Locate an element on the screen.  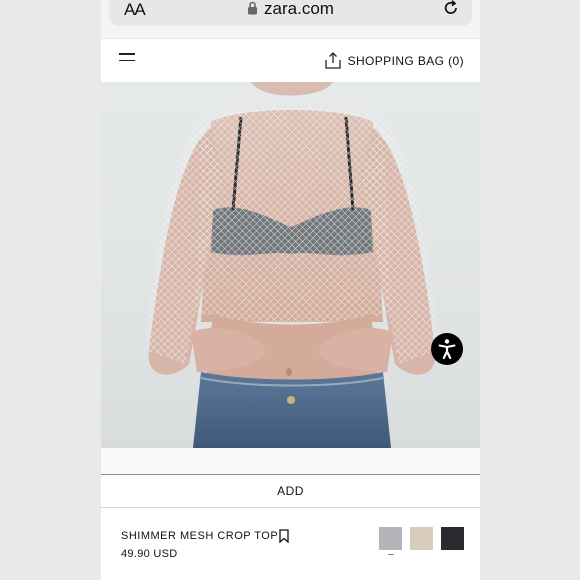
product-price: 49.90 USD is located at coordinates (149, 554).